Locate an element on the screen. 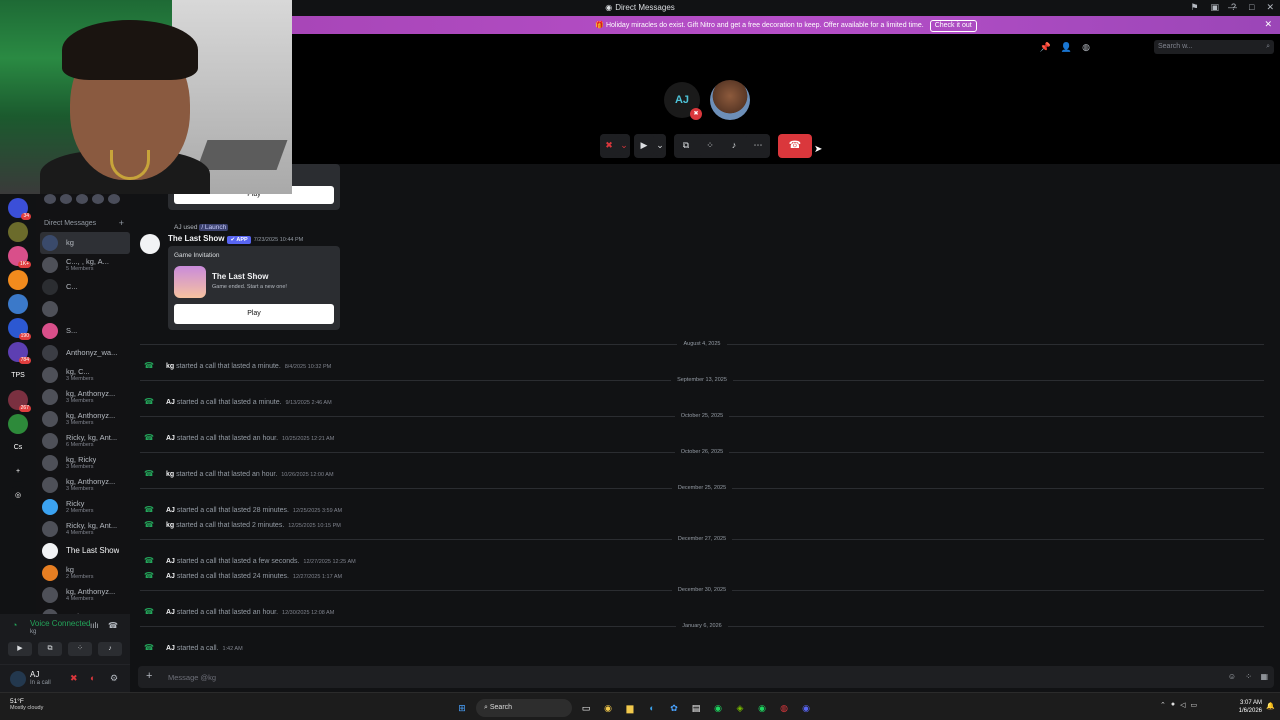 This screenshot has height=720, width=1280. profile-icon: ◍ is located at coordinates (1086, 47).